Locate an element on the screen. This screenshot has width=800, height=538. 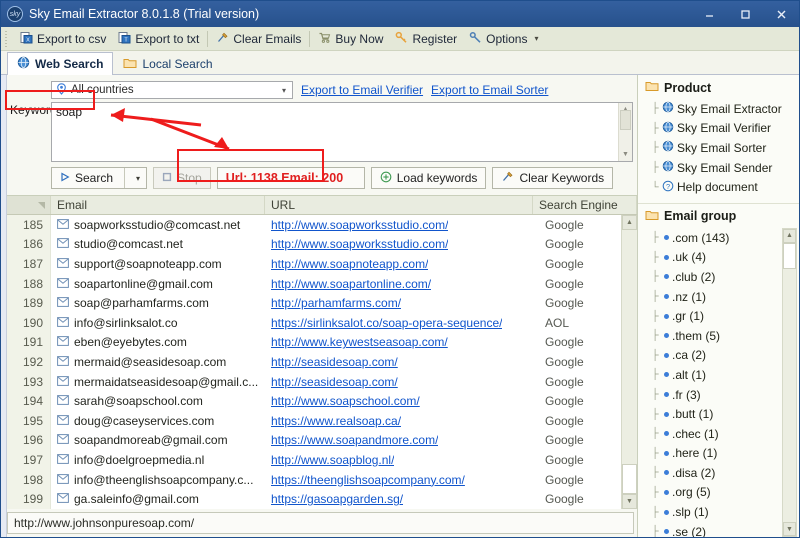
country-select: All countries ▾ is located at coordinates (172, 90).